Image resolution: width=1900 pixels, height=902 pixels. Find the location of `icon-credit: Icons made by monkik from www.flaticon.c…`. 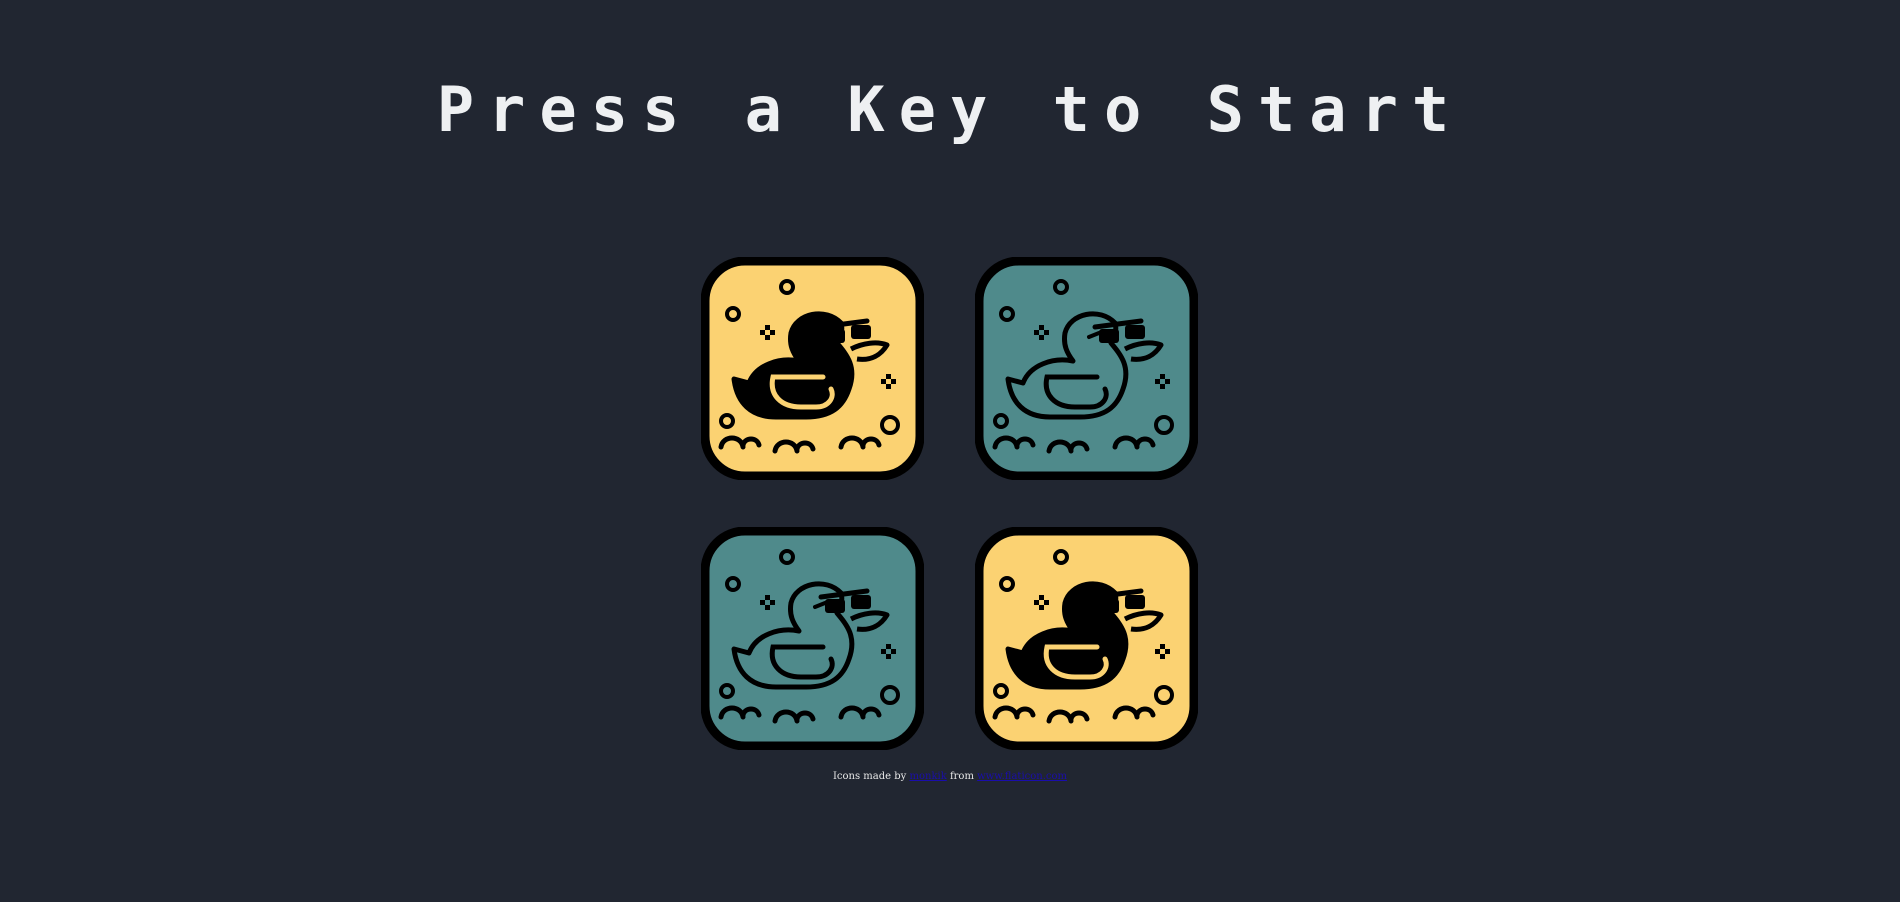

icon-credit: Icons made by monkik from www.flaticon.c… is located at coordinates (950, 776).